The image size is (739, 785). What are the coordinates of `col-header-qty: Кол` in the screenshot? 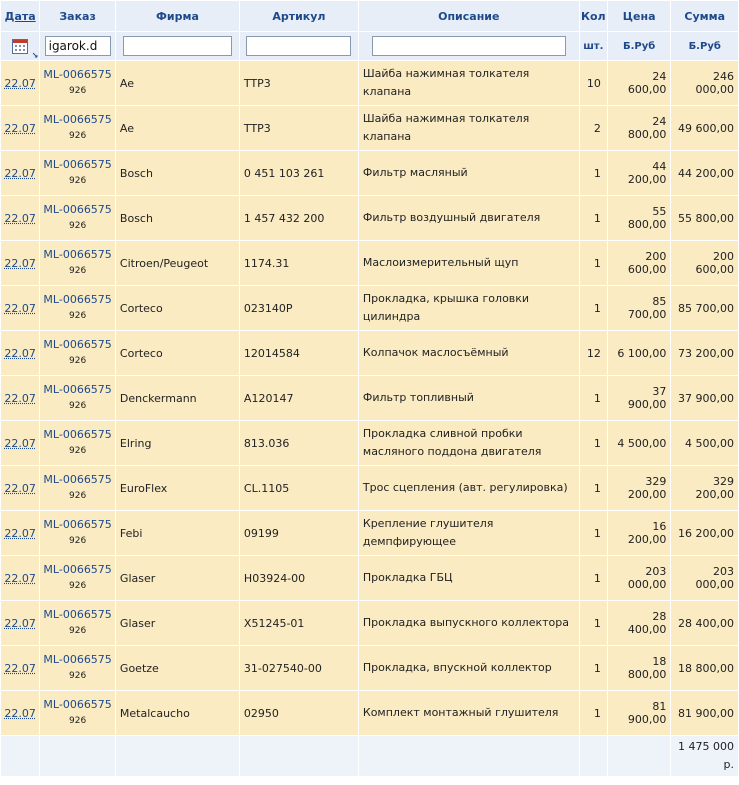 It's located at (593, 16).